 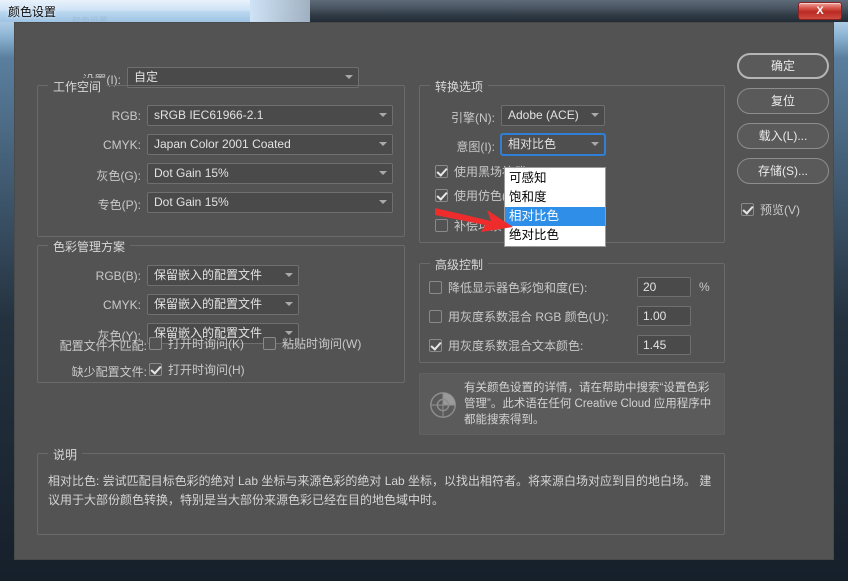 What do you see at coordinates (118, 276) in the screenshot?
I see `policy-rgb-label: RGB(B):` at bounding box center [118, 276].